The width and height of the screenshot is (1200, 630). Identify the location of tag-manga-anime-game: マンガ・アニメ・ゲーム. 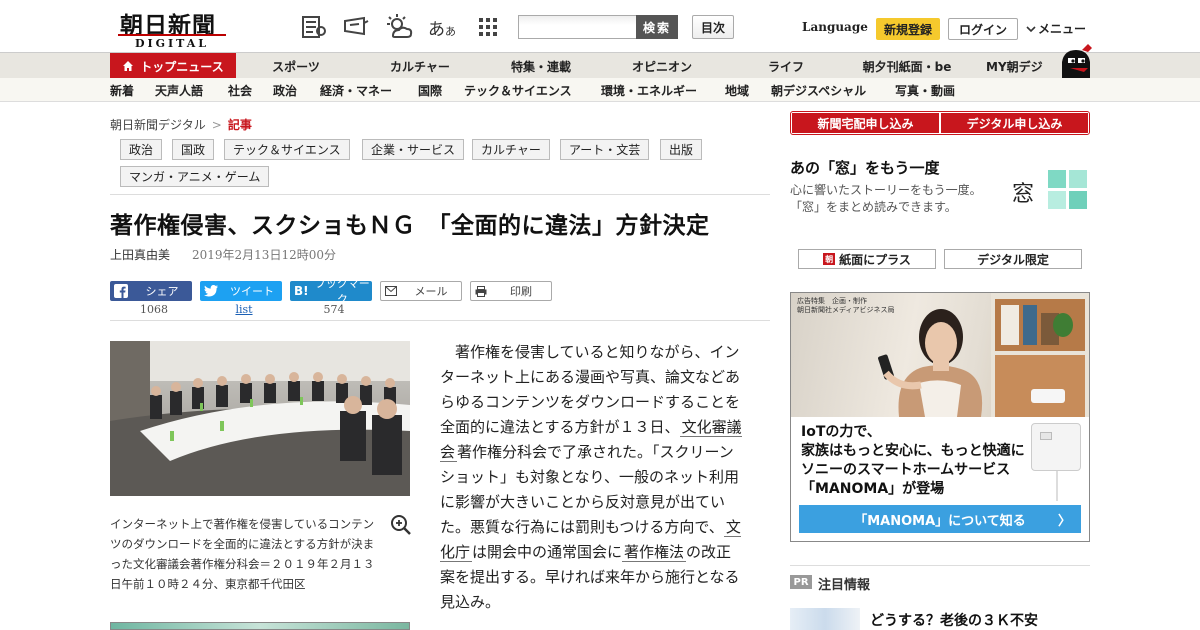
(195, 176).